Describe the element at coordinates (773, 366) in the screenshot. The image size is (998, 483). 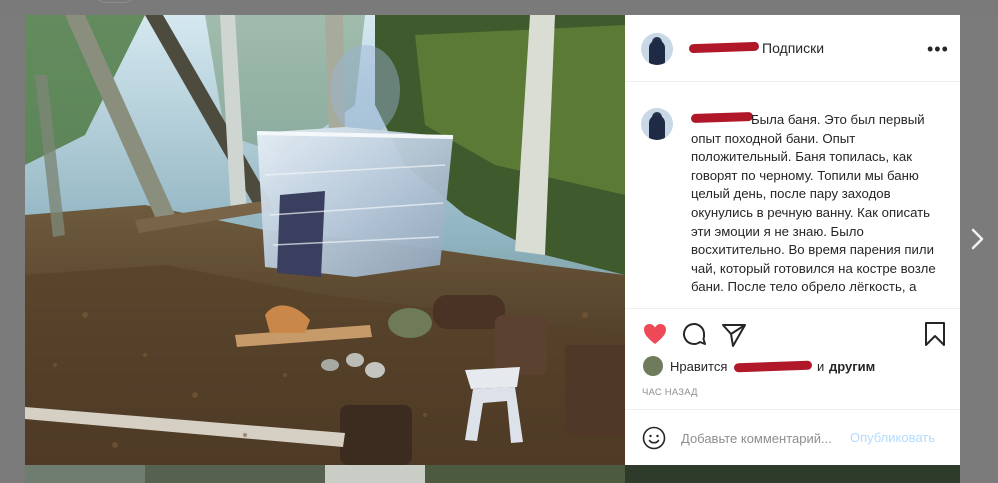
I see `liker-name-redacted` at that location.